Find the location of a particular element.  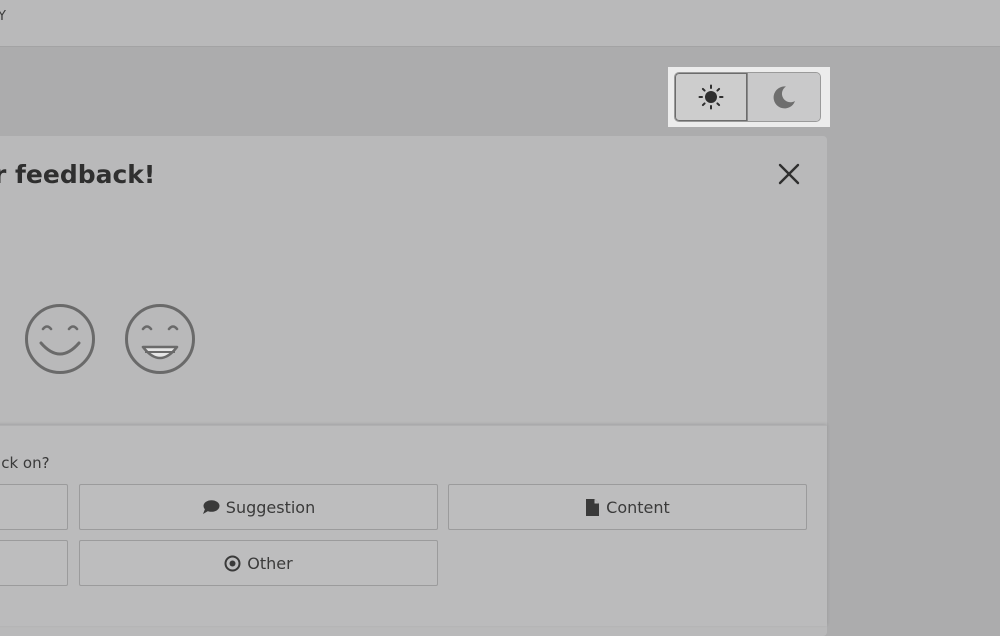

category-label-content: Content is located at coordinates (638, 507).